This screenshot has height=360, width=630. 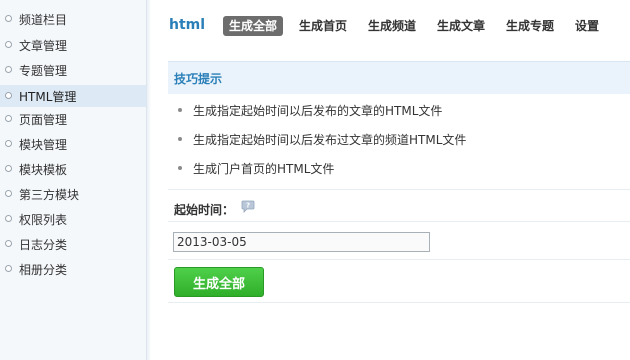 I want to click on tab-settings: 设置, so click(x=587, y=26).